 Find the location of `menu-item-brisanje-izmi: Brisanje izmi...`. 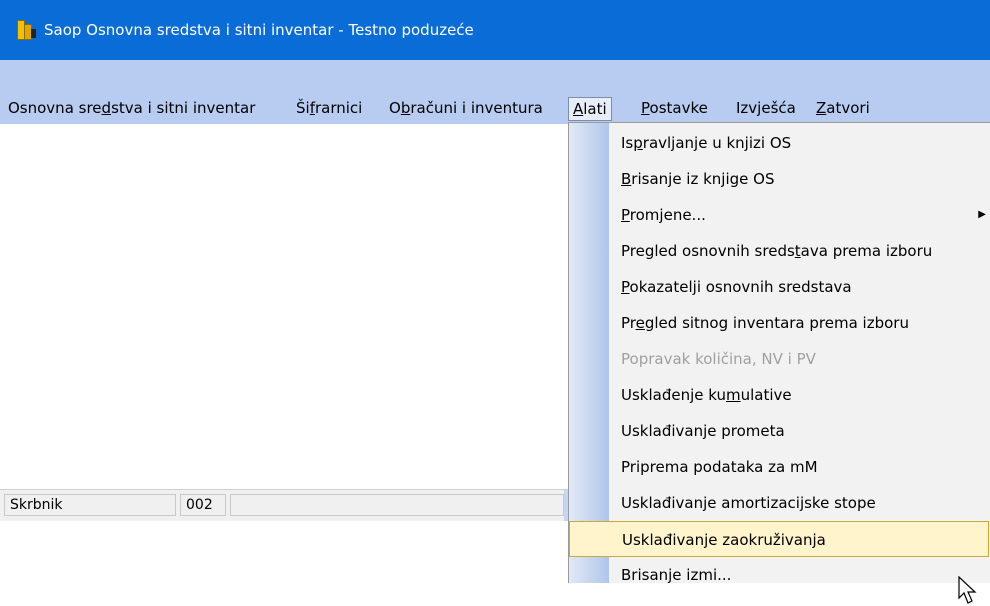

menu-item-brisanje-izmi: Brisanje izmi... is located at coordinates (779, 570).